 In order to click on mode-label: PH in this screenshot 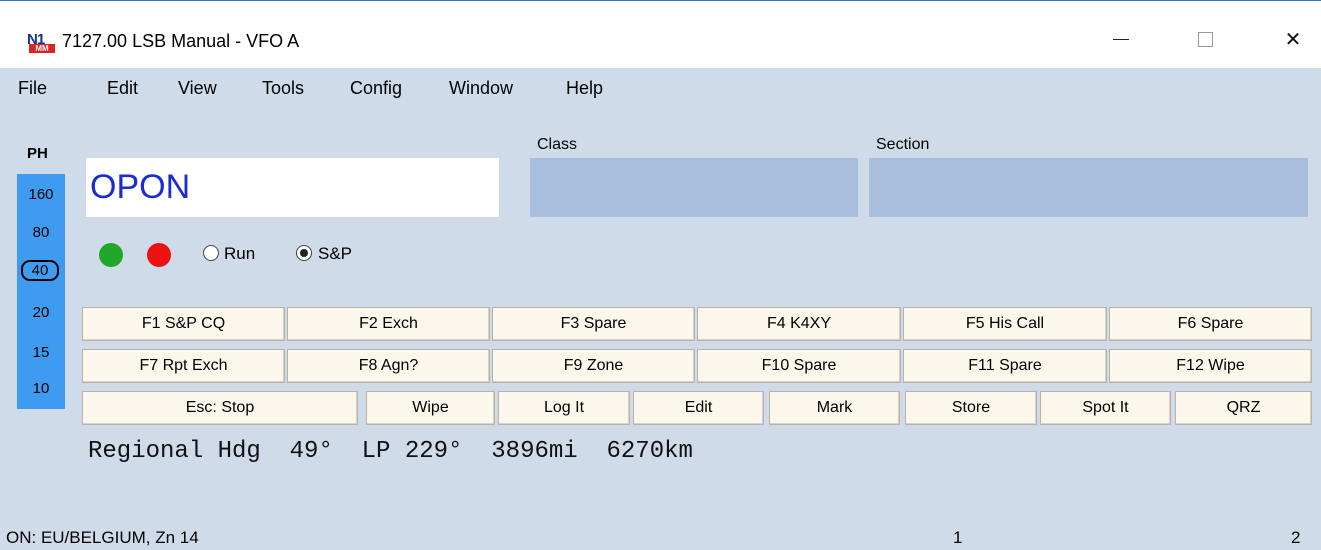, I will do `click(37, 153)`.